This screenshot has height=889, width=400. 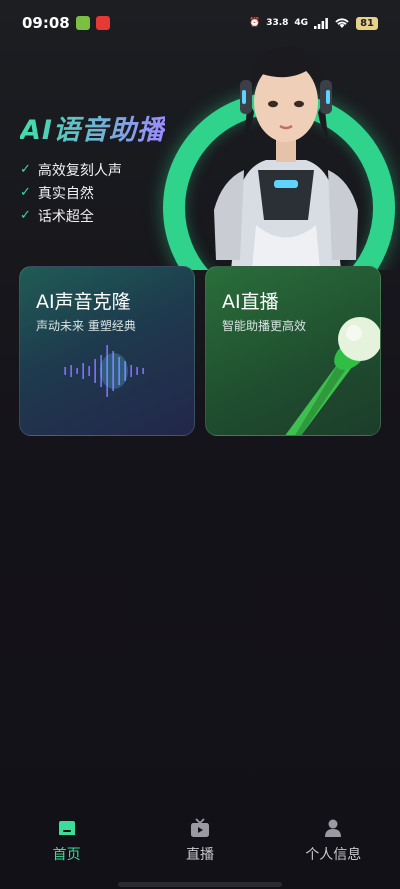 I want to click on network-type: 4G, so click(x=301, y=23).